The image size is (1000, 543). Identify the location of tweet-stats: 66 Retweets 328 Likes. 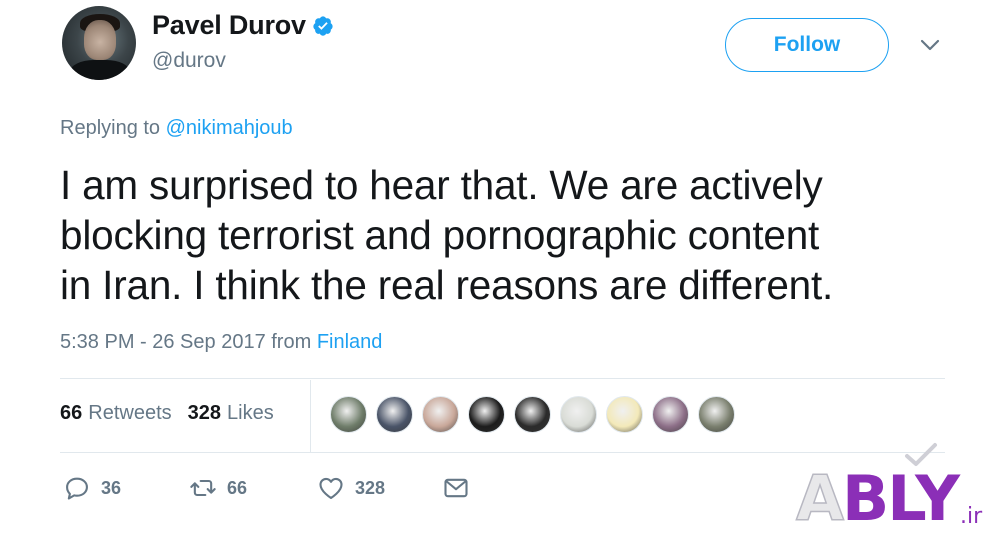
(175, 413).